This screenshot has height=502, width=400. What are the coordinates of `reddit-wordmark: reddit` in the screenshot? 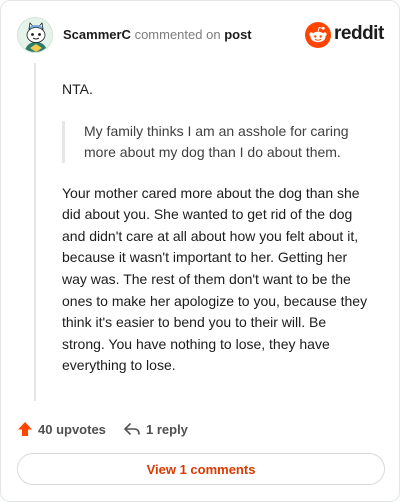 It's located at (359, 33).